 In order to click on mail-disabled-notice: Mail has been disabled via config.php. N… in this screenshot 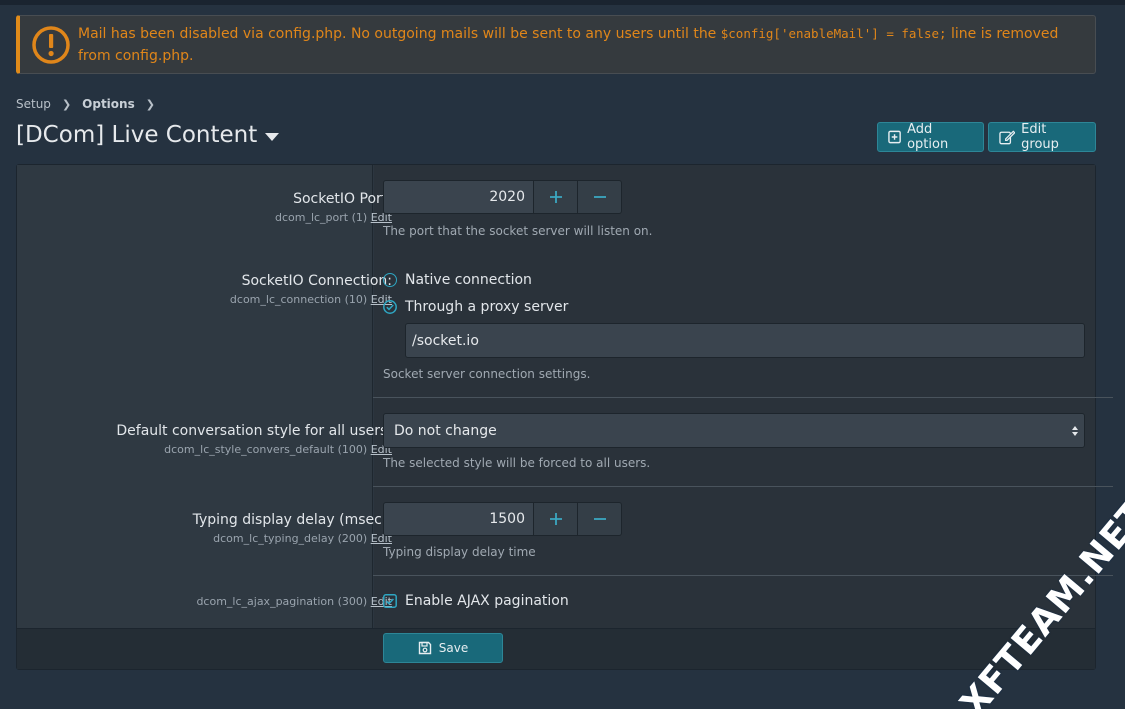, I will do `click(556, 44)`.